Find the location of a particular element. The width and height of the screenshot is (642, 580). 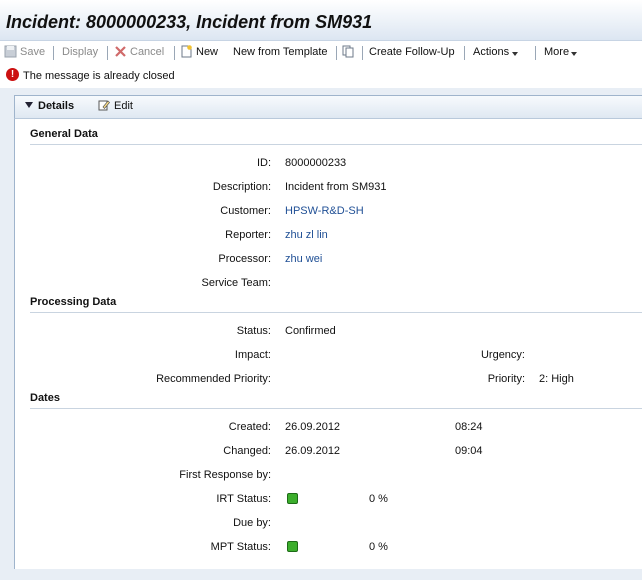

cancel-icon is located at coordinates (120, 51).